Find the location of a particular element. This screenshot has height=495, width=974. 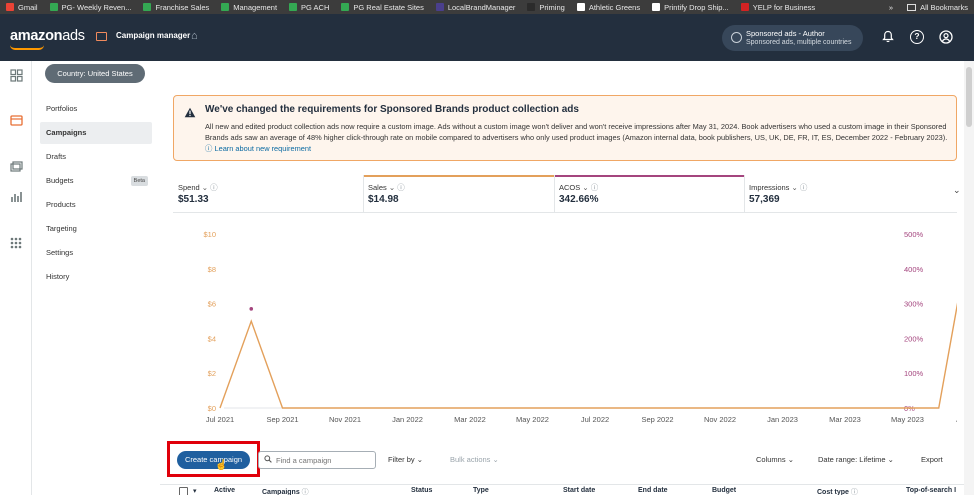

apps-grid-icon is located at coordinates (16, 244).